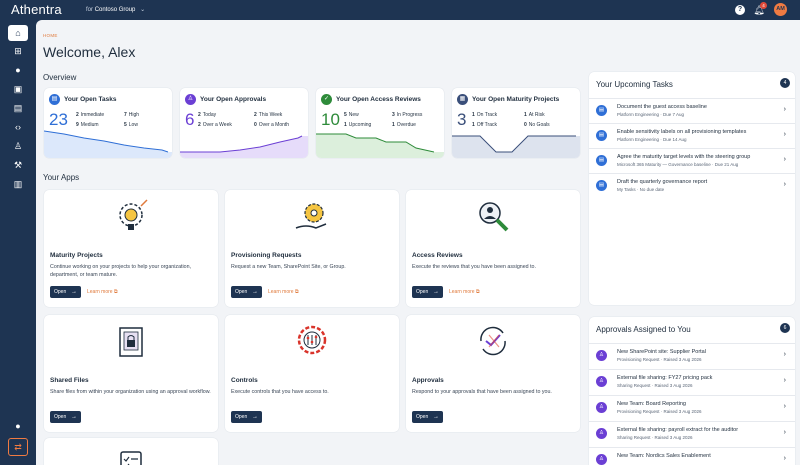 This screenshot has width=800, height=465. I want to click on tenant-name: Contoso Group, so click(115, 10).